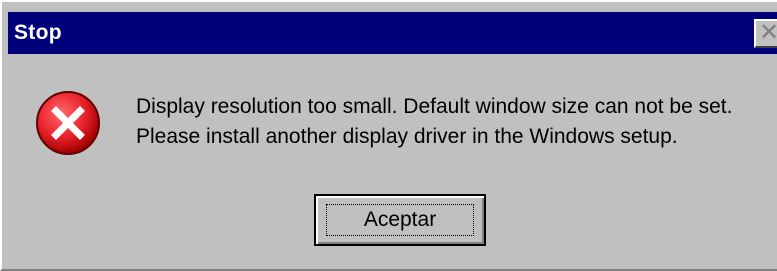 The image size is (777, 271). I want to click on close-icon: ✕, so click(768, 32).